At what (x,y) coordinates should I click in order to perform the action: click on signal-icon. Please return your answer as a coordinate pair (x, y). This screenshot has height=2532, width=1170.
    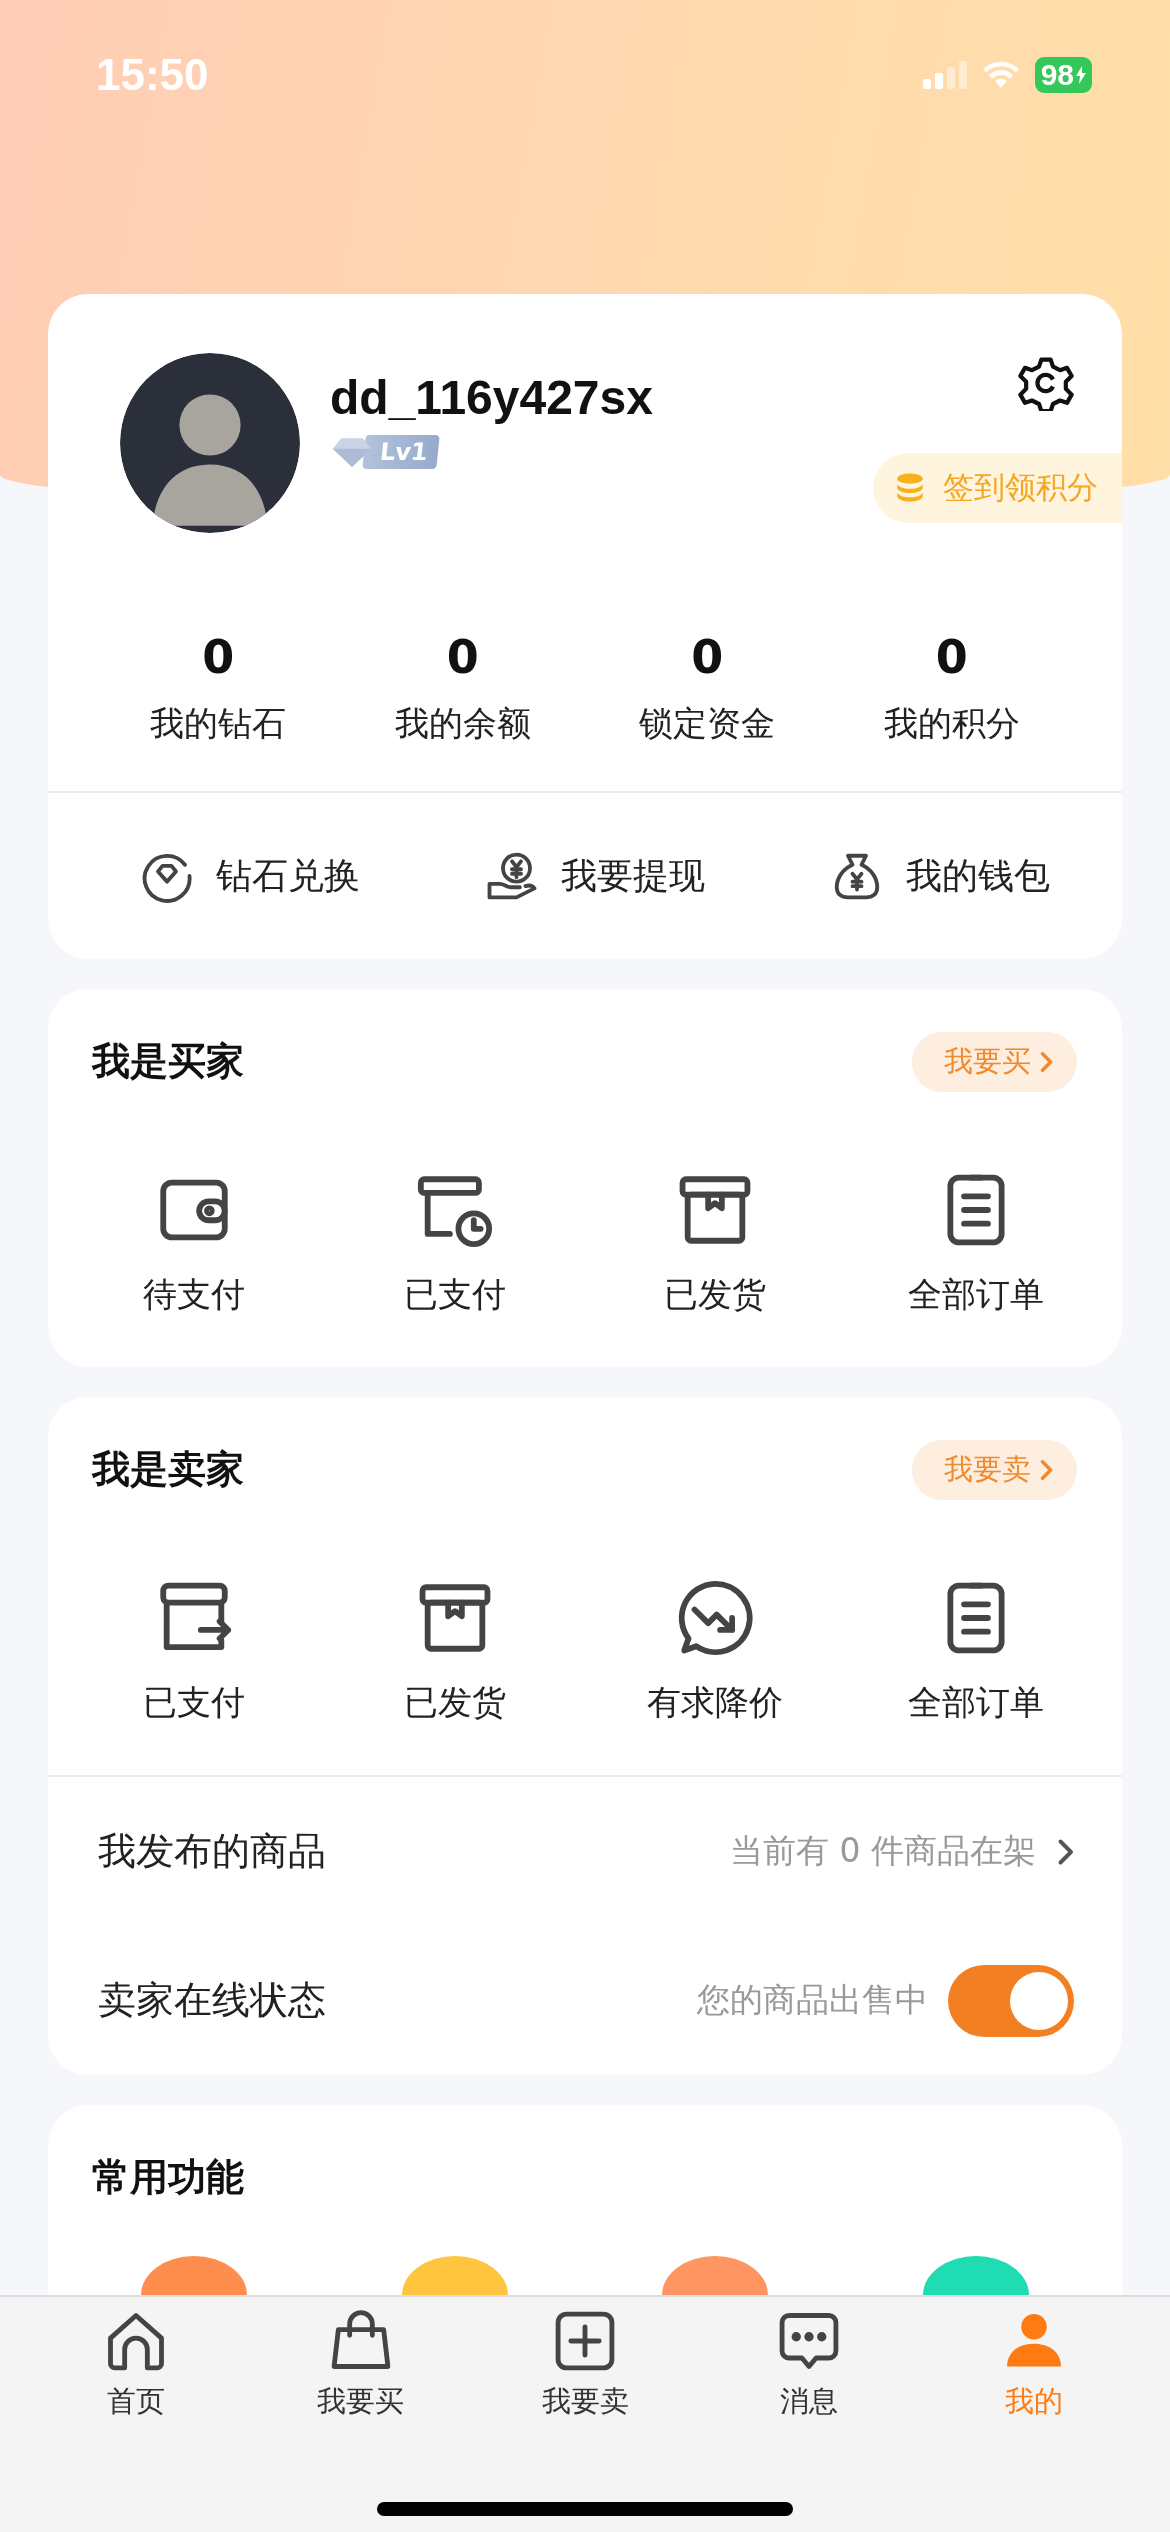
    Looking at the image, I should click on (944, 75).